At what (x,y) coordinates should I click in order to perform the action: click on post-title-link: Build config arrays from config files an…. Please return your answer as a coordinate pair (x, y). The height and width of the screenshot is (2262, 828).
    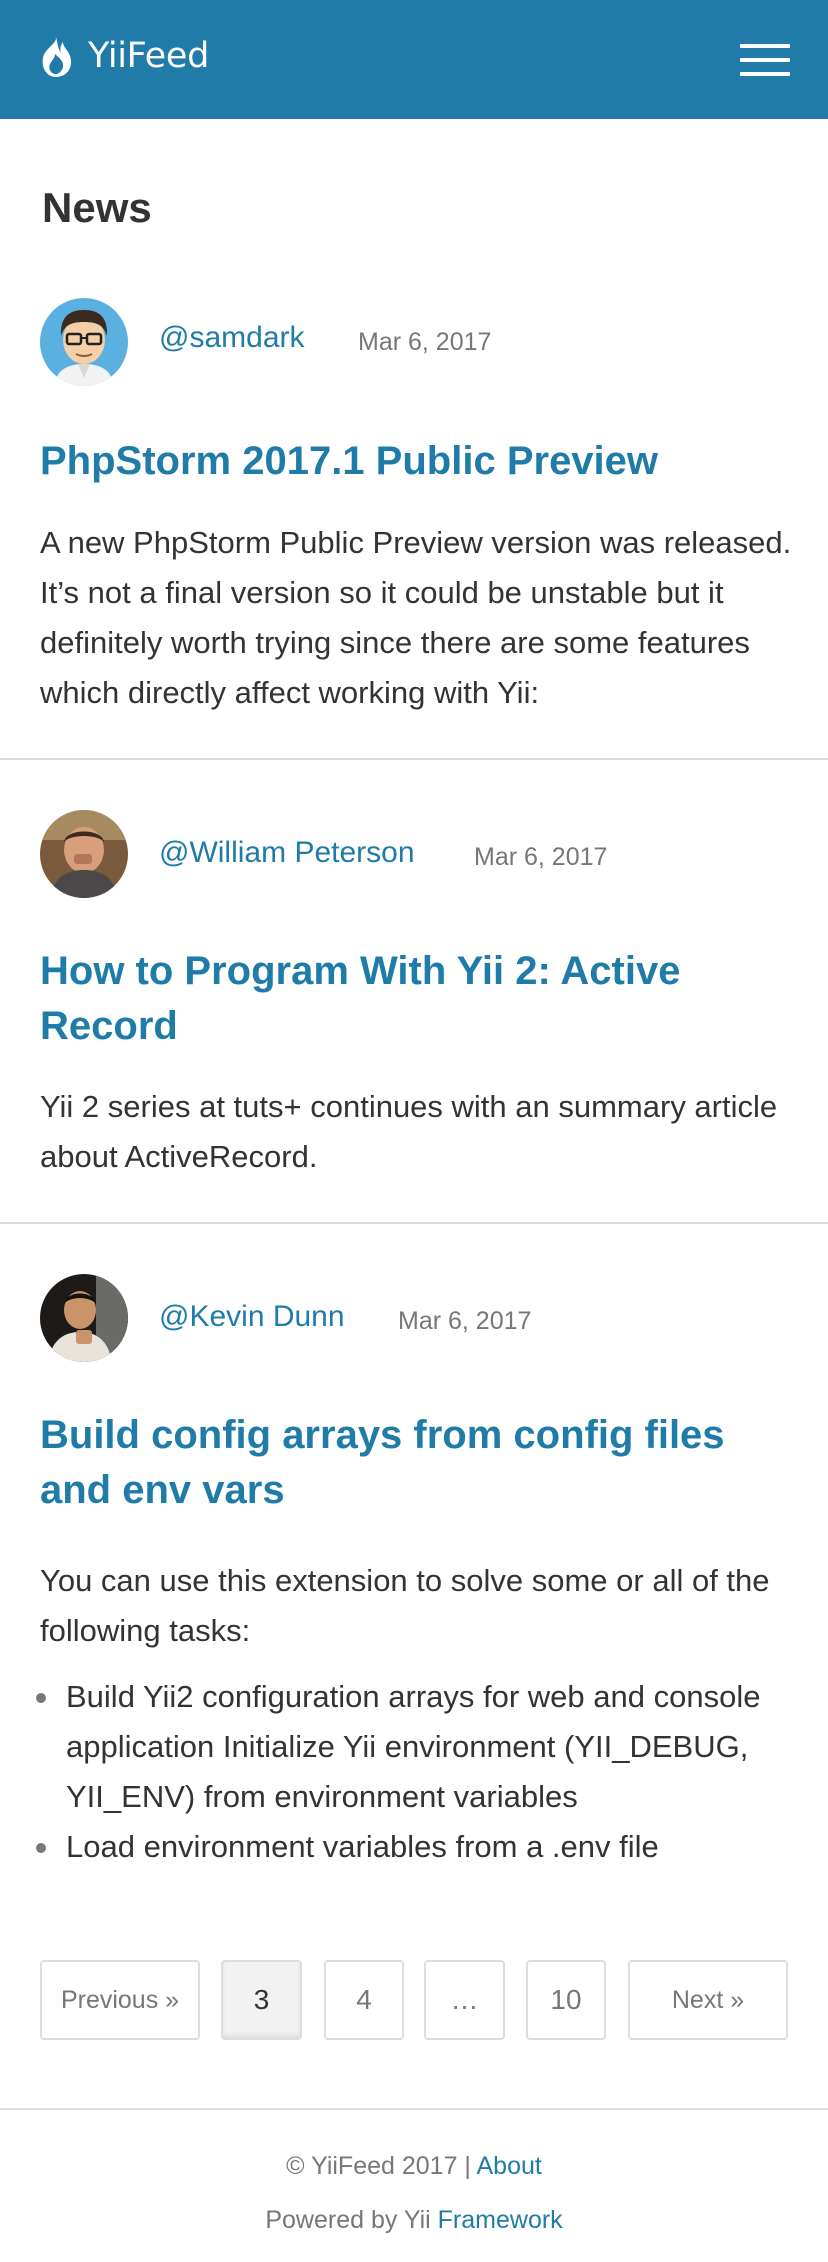
    Looking at the image, I should click on (410, 1463).